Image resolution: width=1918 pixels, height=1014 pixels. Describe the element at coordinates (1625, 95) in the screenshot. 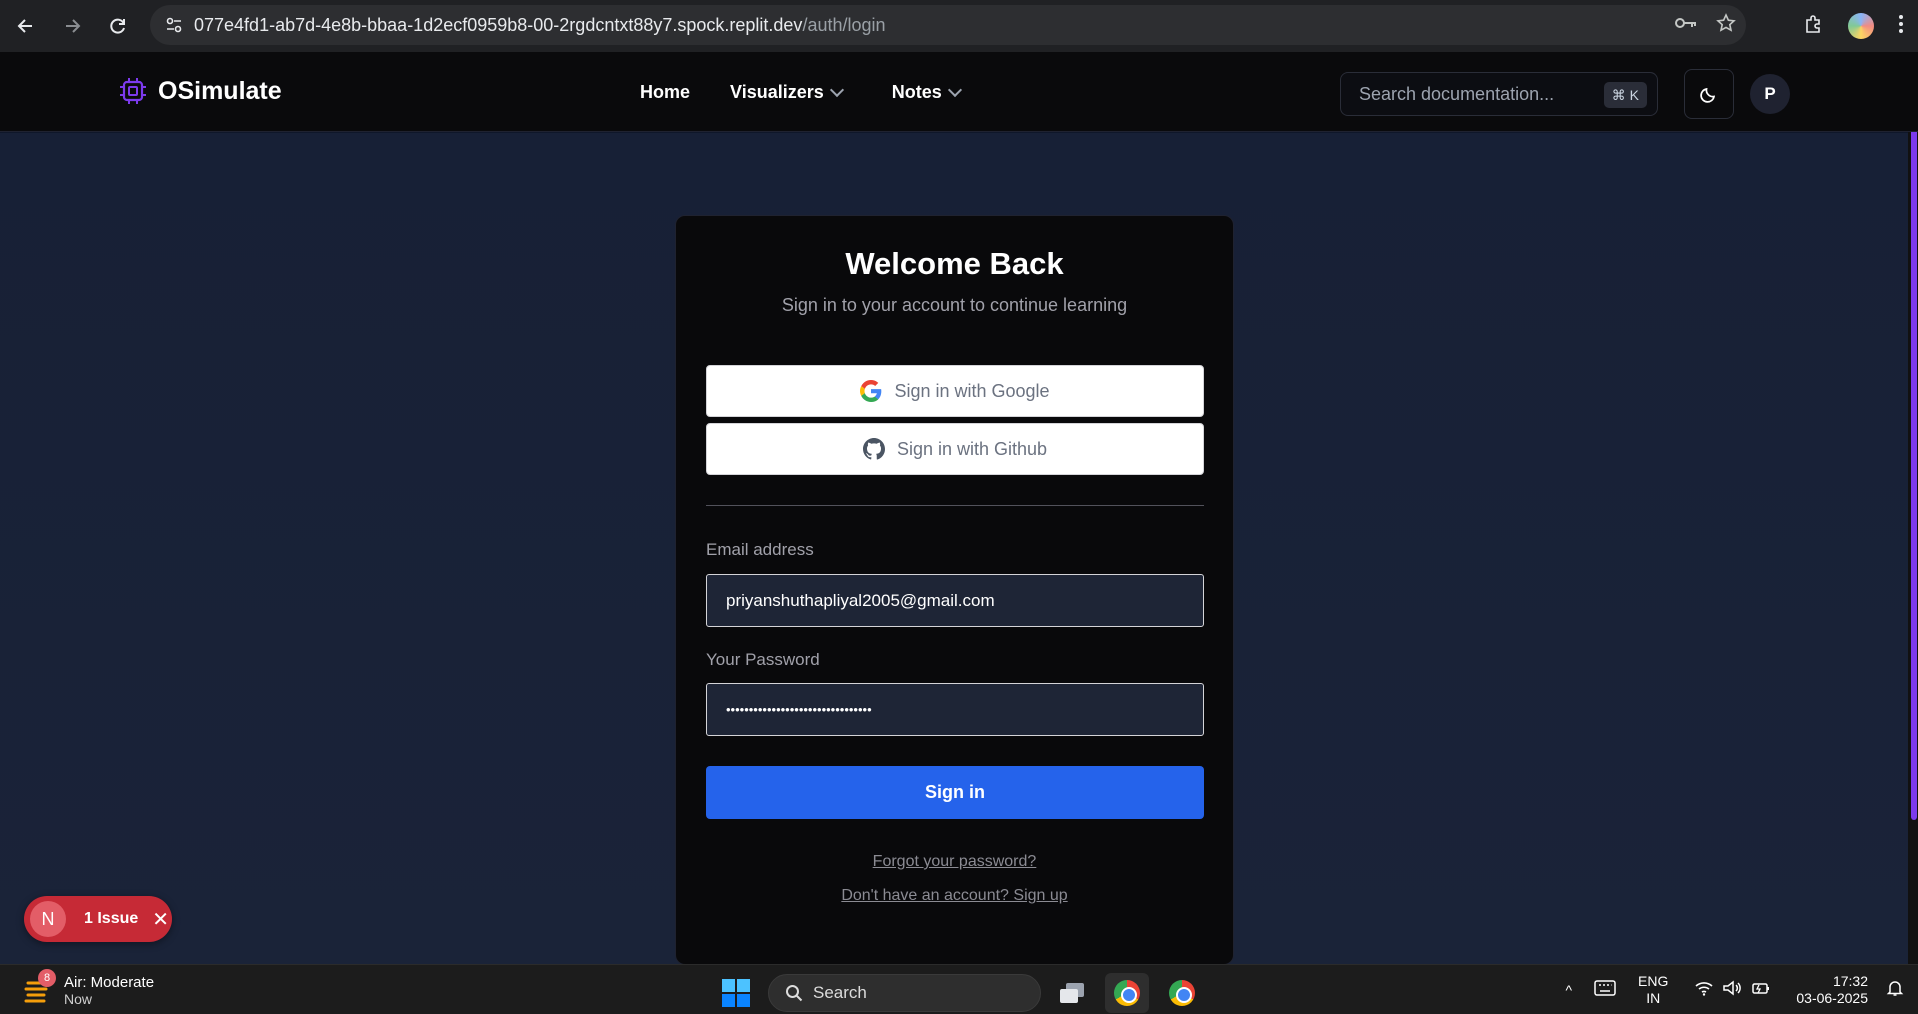

I see `search-shortcut-badge: ⌘ K` at that location.